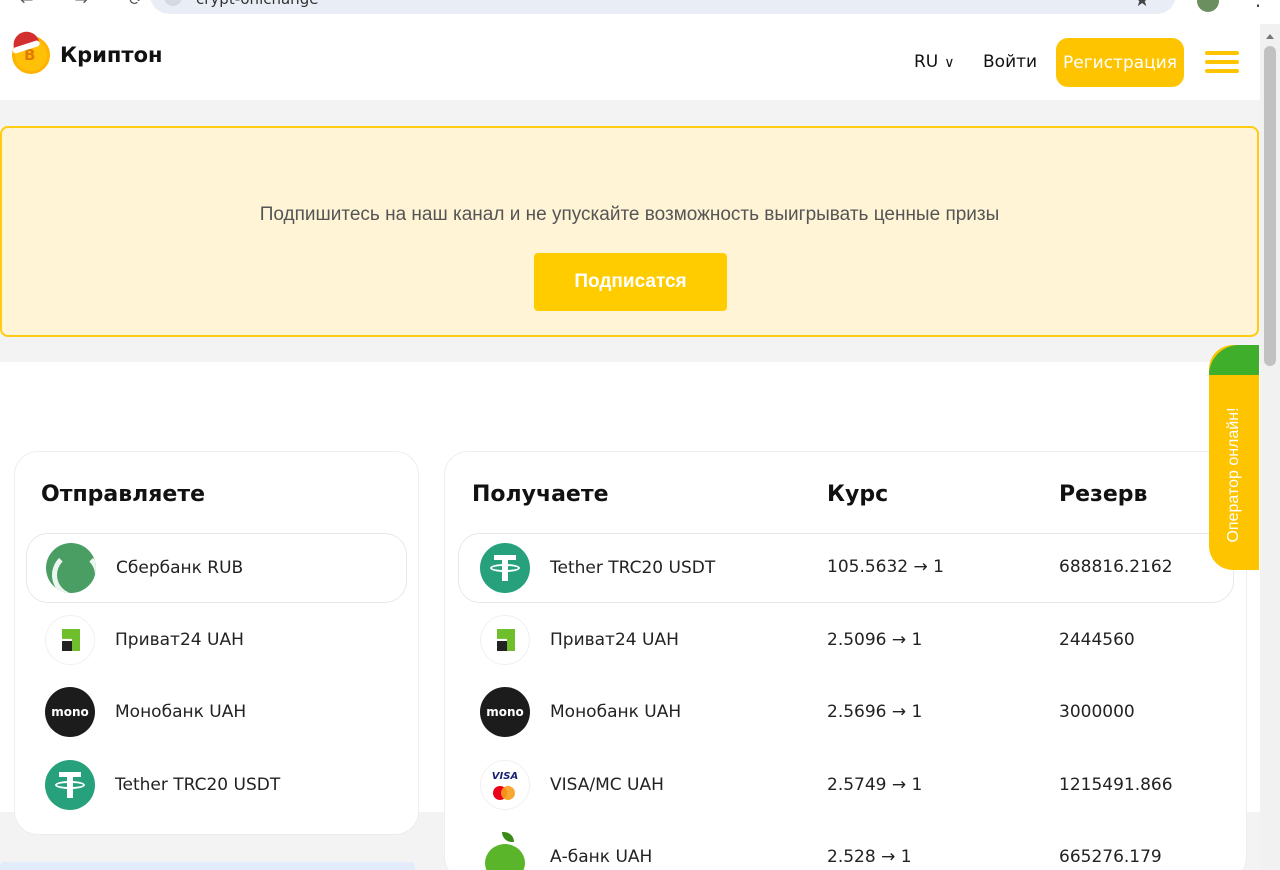 This screenshot has width=1280, height=870. What do you see at coordinates (858, 494) in the screenshot?
I see `rate-header: Курс` at bounding box center [858, 494].